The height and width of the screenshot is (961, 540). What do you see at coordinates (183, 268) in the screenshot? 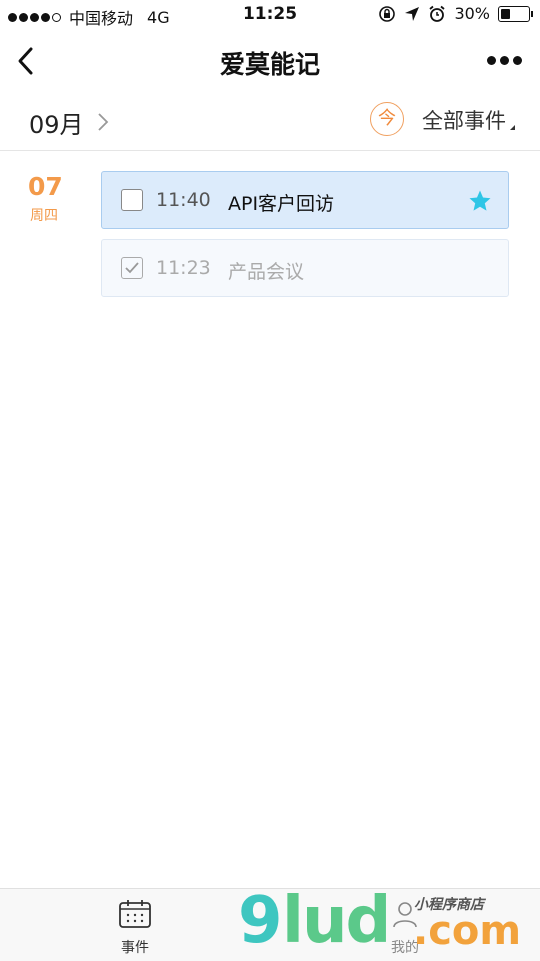
I see `event-time: 11:23` at bounding box center [183, 268].